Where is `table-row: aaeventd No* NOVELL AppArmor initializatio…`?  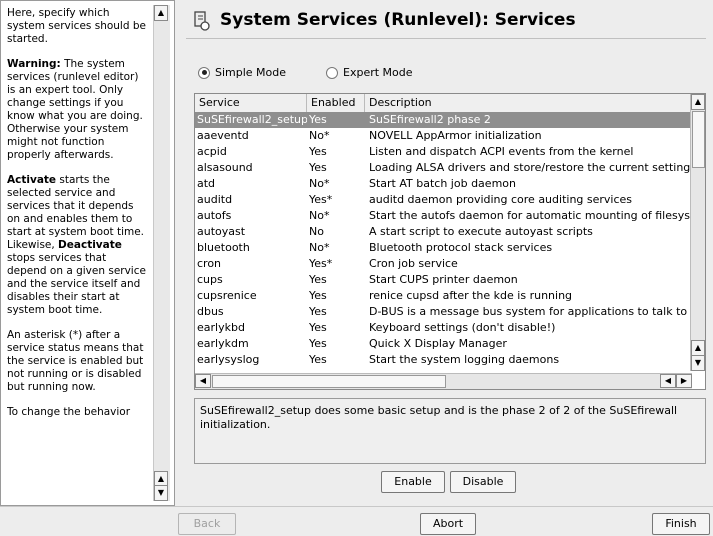 table-row: aaeventd No* NOVELL AppArmor initializatio… is located at coordinates (443, 136).